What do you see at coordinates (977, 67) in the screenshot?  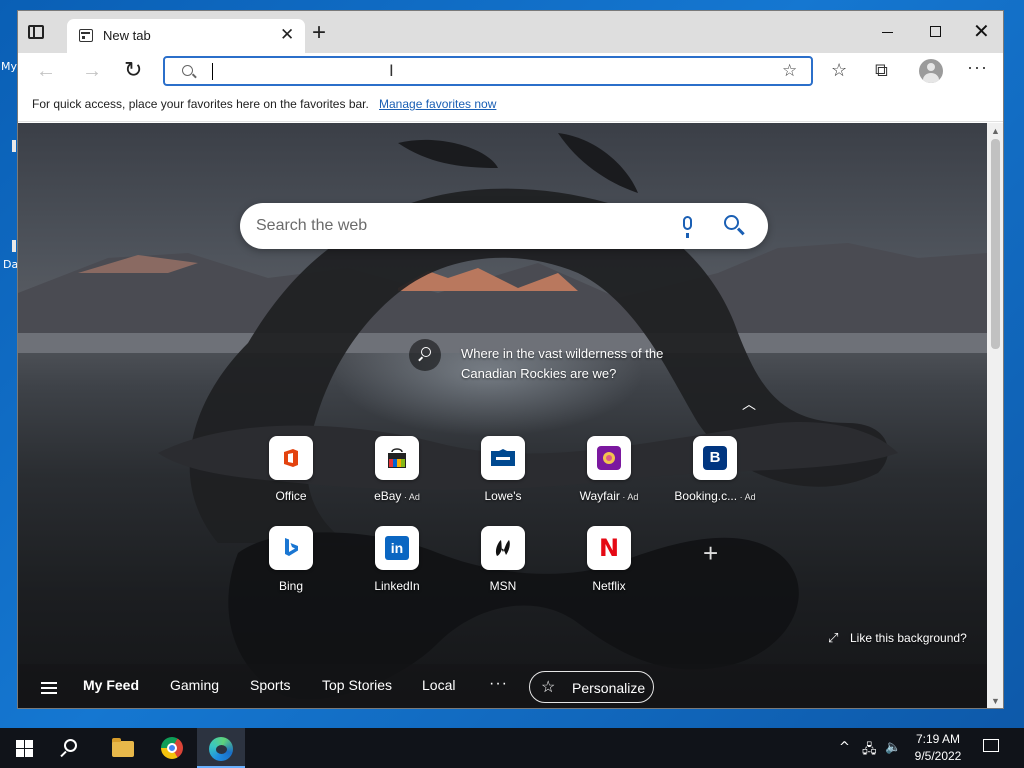 I see `more-options-icon: ···` at bounding box center [977, 67].